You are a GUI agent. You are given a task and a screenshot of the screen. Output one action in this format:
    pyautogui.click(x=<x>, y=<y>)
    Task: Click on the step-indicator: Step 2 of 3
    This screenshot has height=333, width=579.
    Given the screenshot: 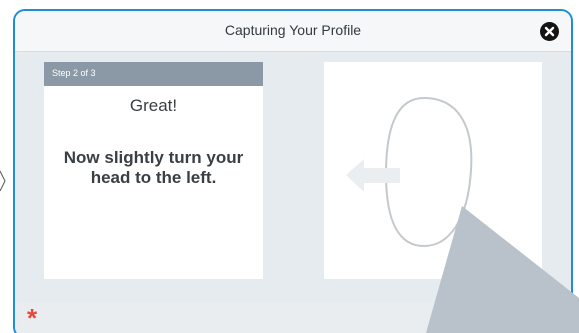 What is the action you would take?
    pyautogui.click(x=153, y=74)
    